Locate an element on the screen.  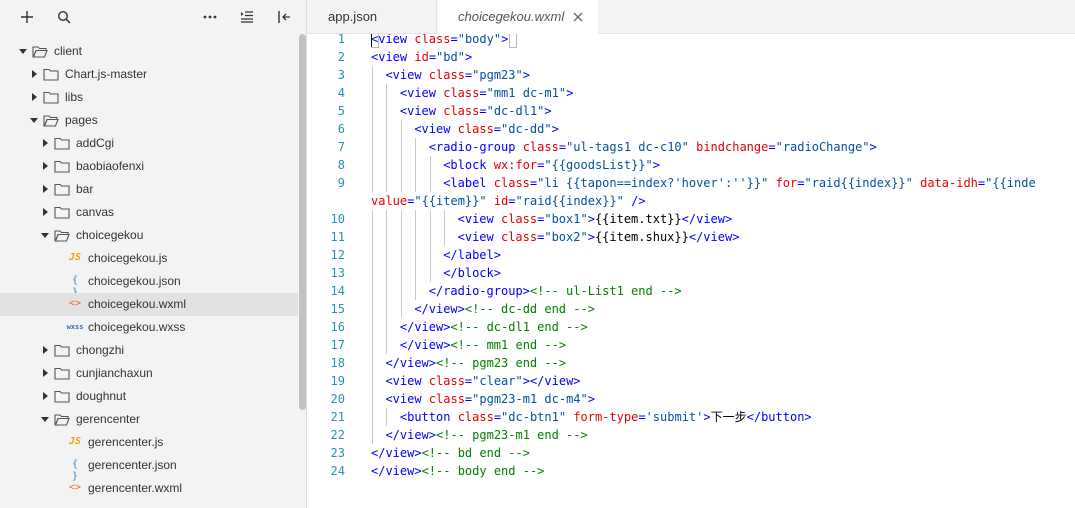
outdent-icon is located at coordinates (247, 17).